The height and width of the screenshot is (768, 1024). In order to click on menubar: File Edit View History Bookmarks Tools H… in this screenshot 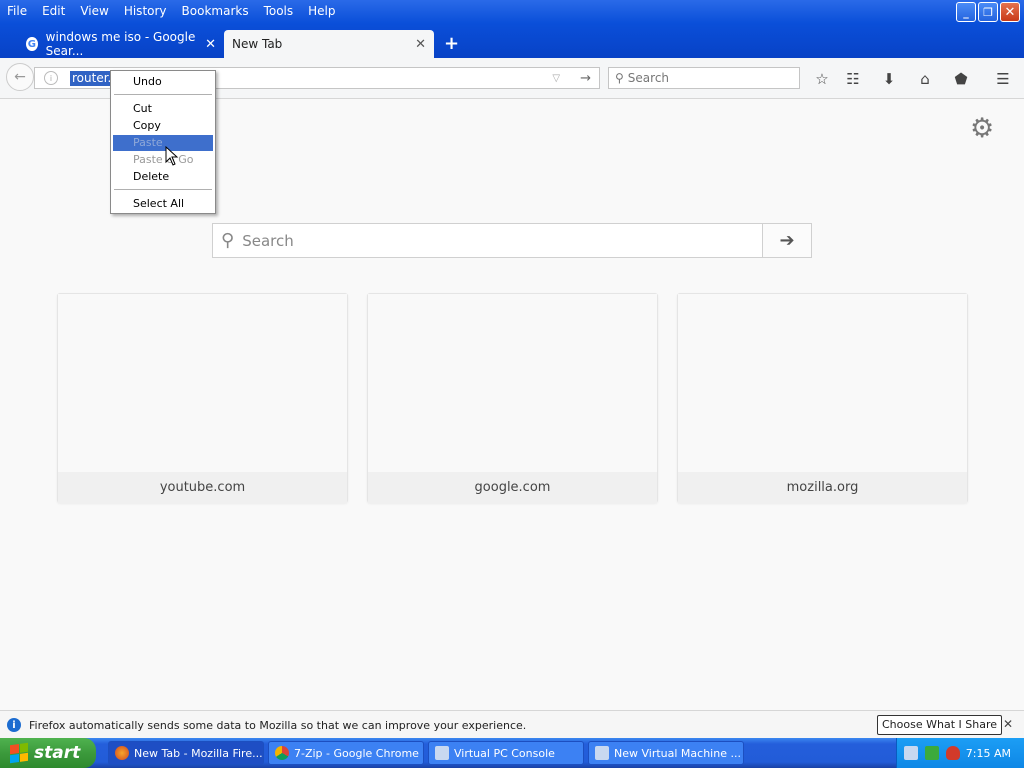, I will do `click(172, 11)`.